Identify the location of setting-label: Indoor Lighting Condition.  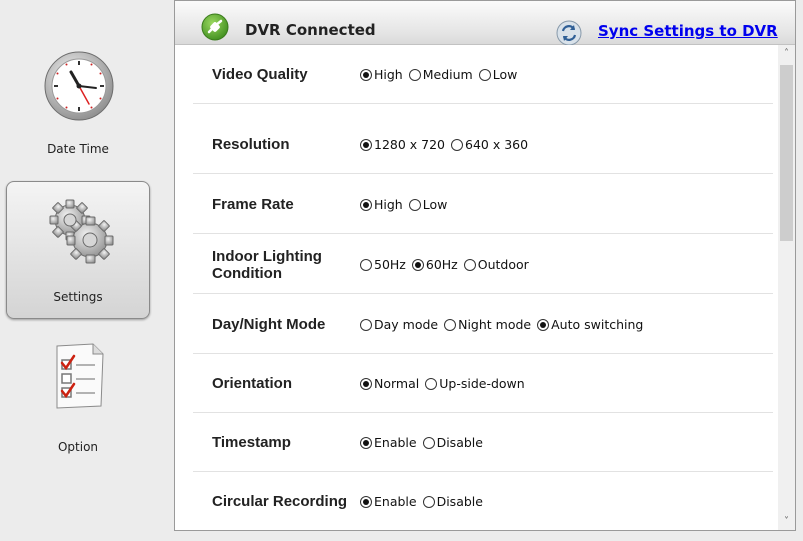
(267, 264).